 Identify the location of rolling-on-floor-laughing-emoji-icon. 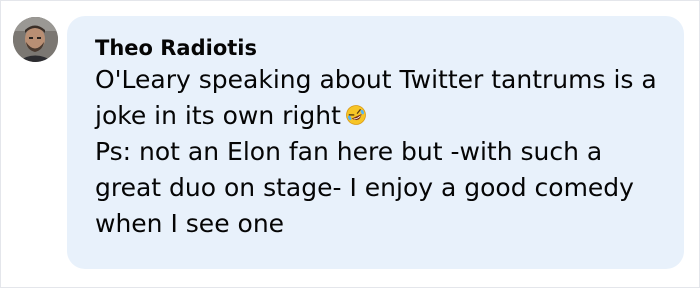
(356, 115).